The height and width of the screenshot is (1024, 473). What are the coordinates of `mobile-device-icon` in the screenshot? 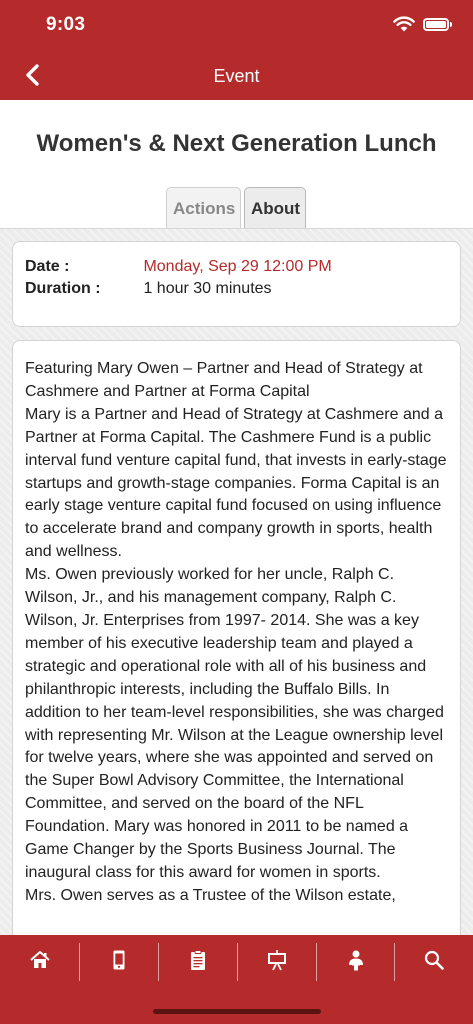 It's located at (119, 960).